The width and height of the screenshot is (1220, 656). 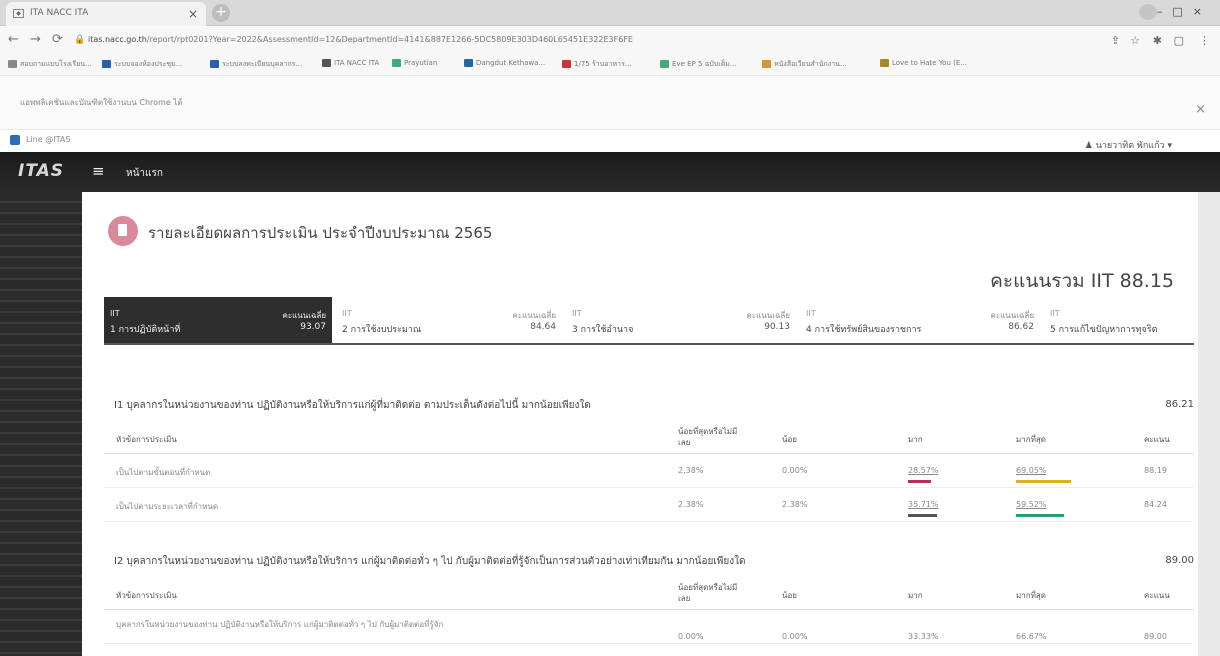 I want to click on star-icon: ☆, so click(x=1135, y=40).